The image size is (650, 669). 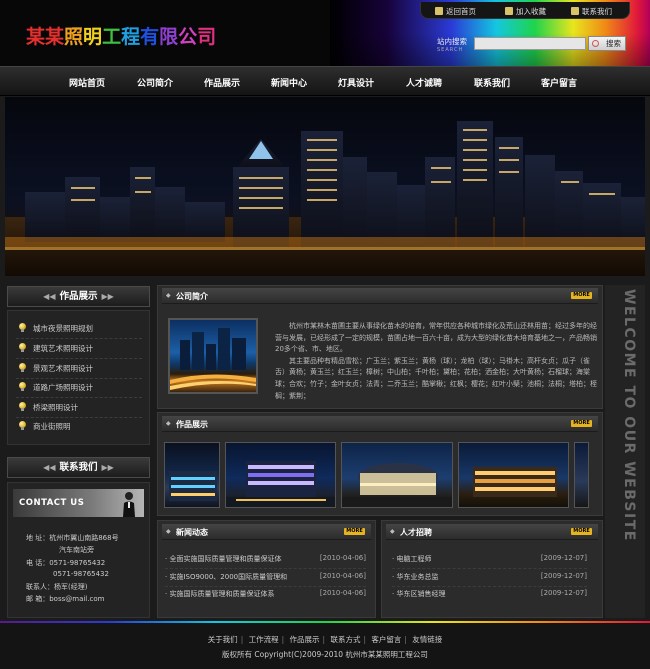 What do you see at coordinates (48, 407) in the screenshot?
I see `product-item: 桥梁照明设计` at bounding box center [48, 407].